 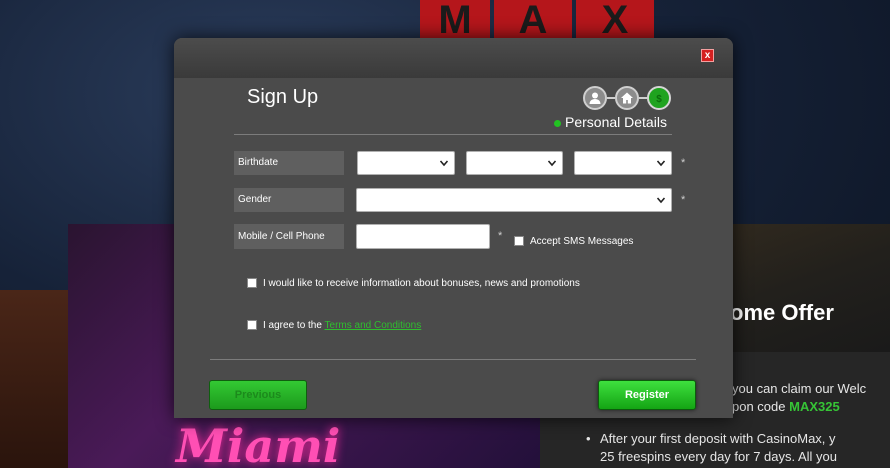 I want to click on sms-checkbox-label: Accept SMS Messages, so click(x=582, y=241).